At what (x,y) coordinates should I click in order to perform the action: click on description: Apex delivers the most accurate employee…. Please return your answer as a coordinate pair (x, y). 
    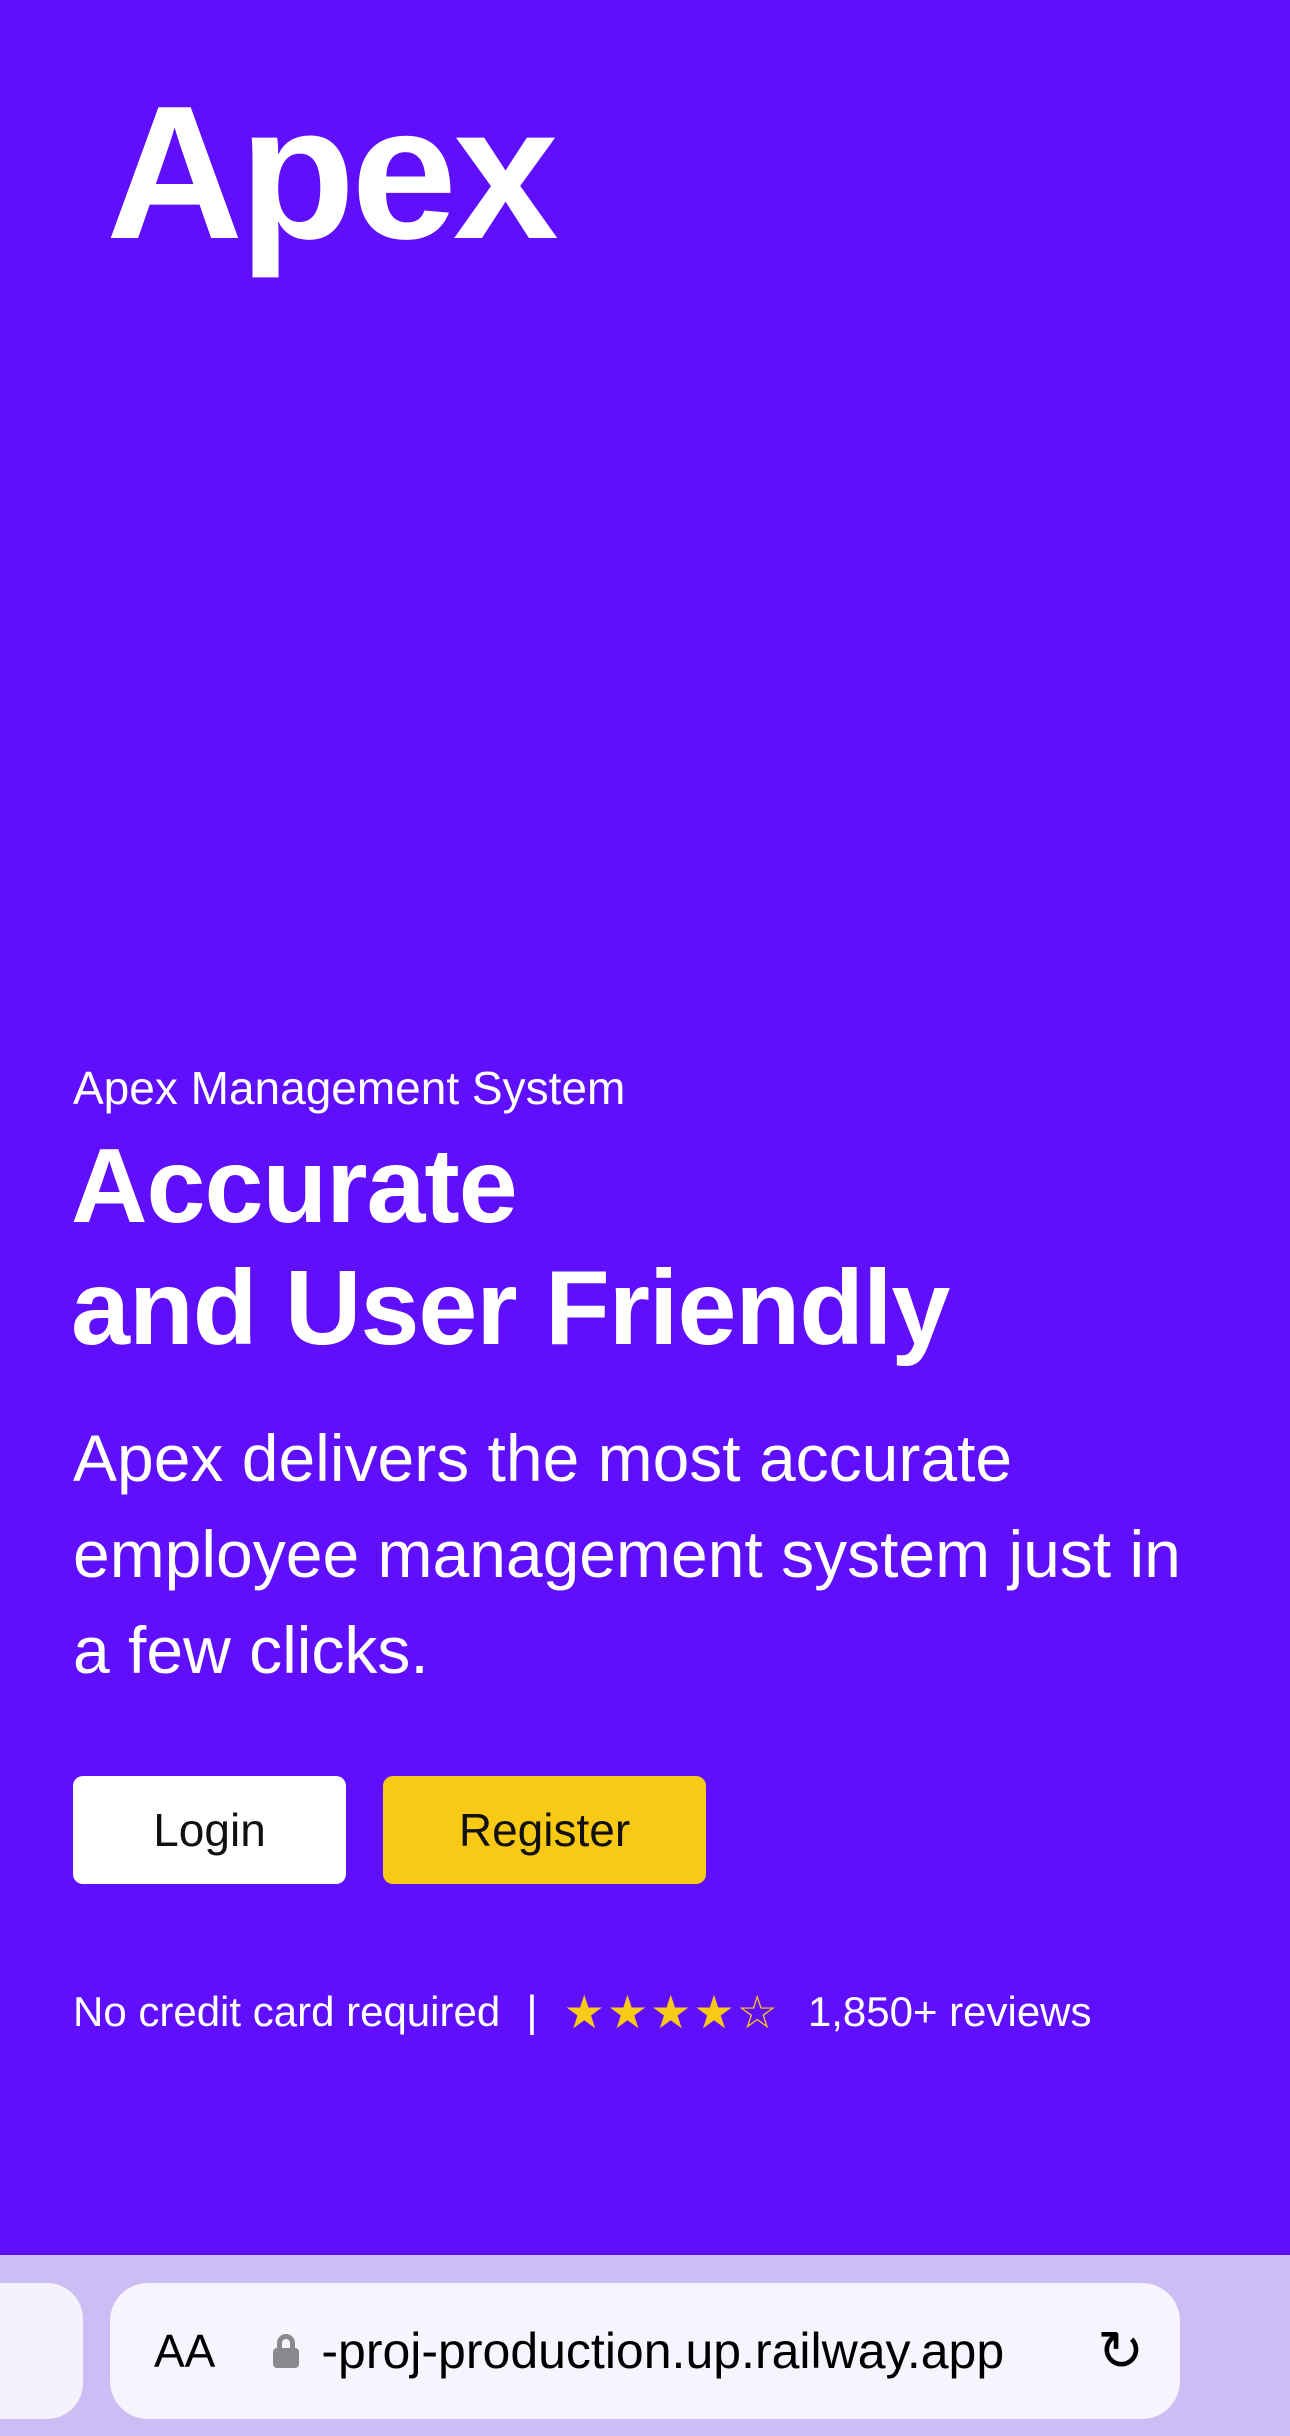
    Looking at the image, I should click on (627, 1554).